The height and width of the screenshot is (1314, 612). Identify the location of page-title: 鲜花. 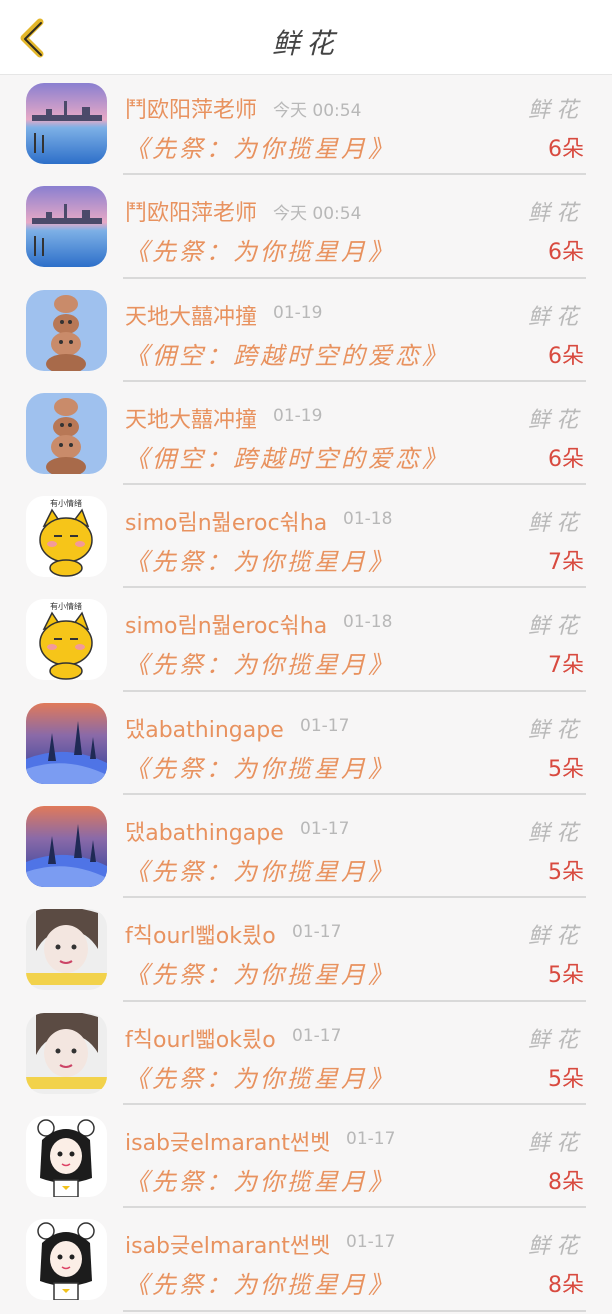
(305, 43).